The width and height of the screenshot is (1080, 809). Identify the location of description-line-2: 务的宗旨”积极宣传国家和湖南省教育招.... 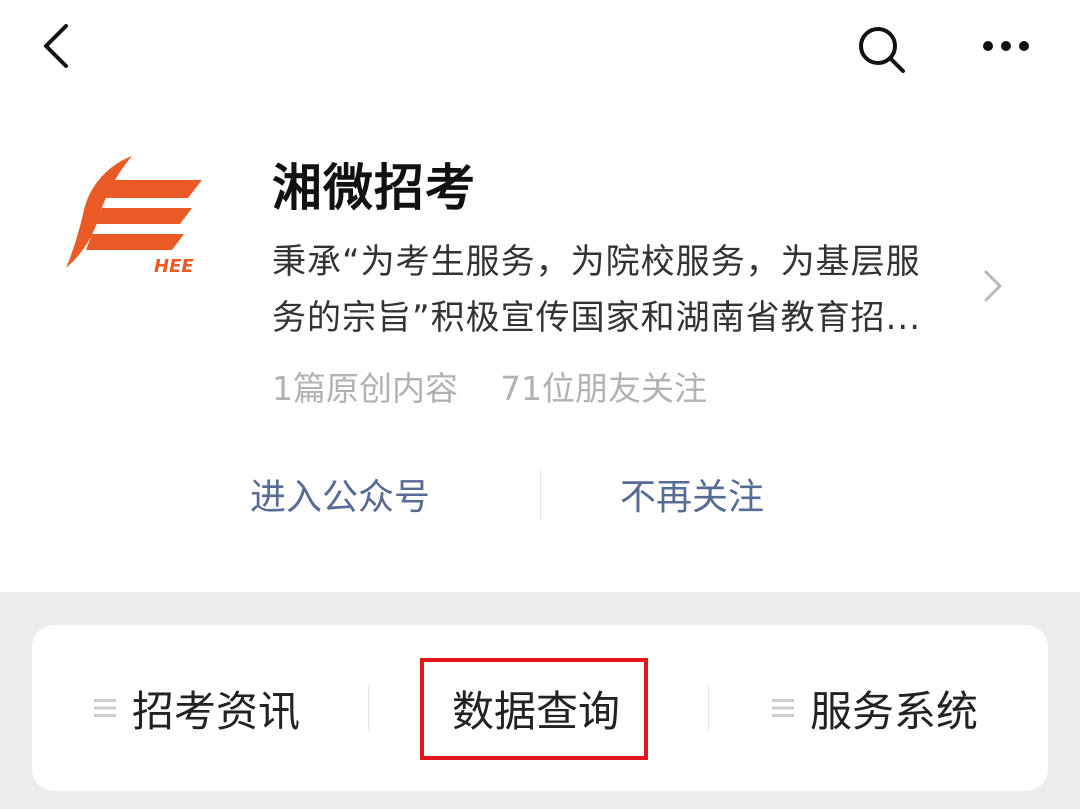
(597, 318).